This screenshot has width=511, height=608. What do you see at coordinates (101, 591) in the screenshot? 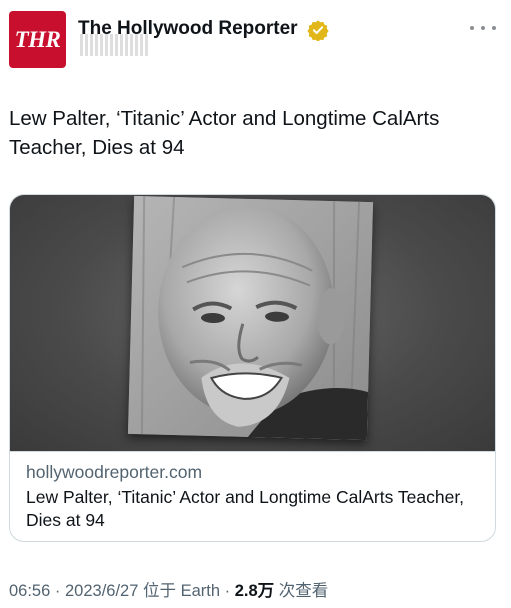
I see `tweet-date: 2023/6/27` at bounding box center [101, 591].